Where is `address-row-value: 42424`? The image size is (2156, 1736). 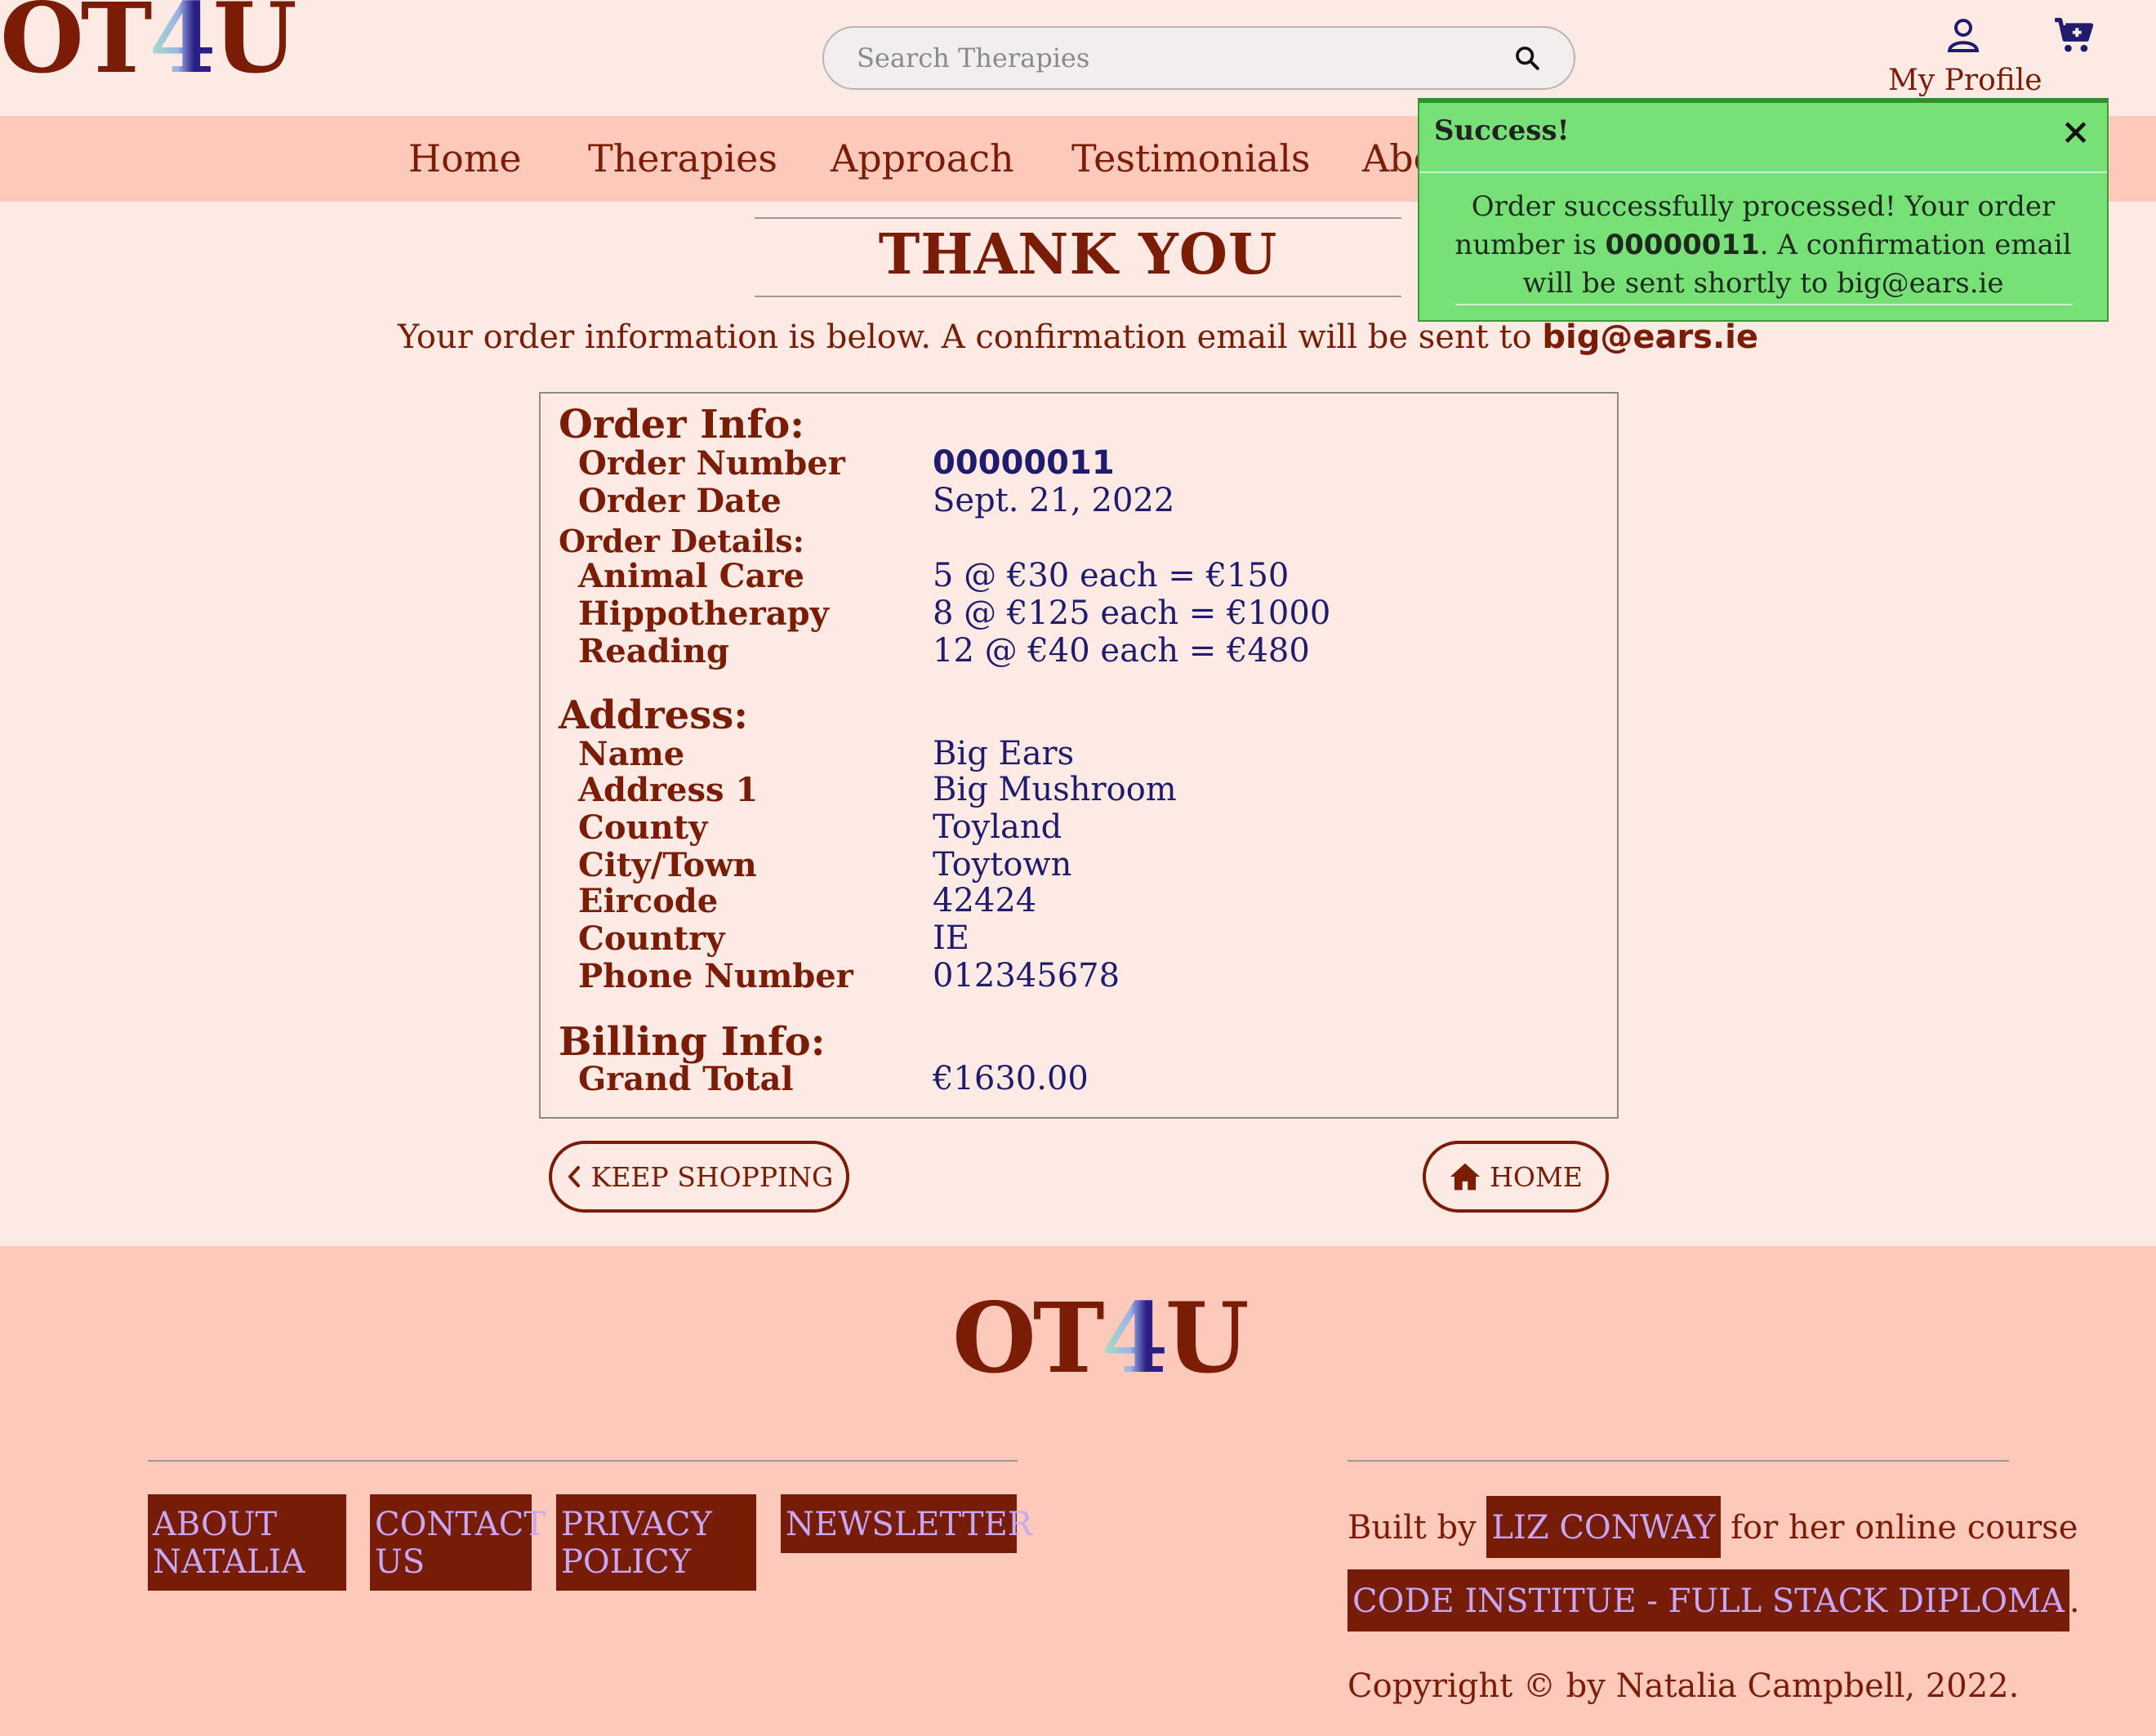 address-row-value: 42424 is located at coordinates (985, 900).